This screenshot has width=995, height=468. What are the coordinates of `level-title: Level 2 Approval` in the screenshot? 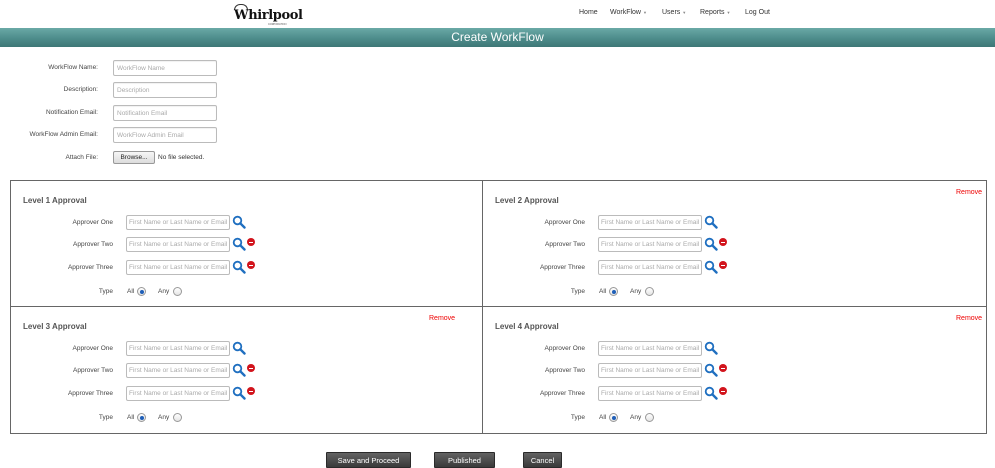 It's located at (527, 200).